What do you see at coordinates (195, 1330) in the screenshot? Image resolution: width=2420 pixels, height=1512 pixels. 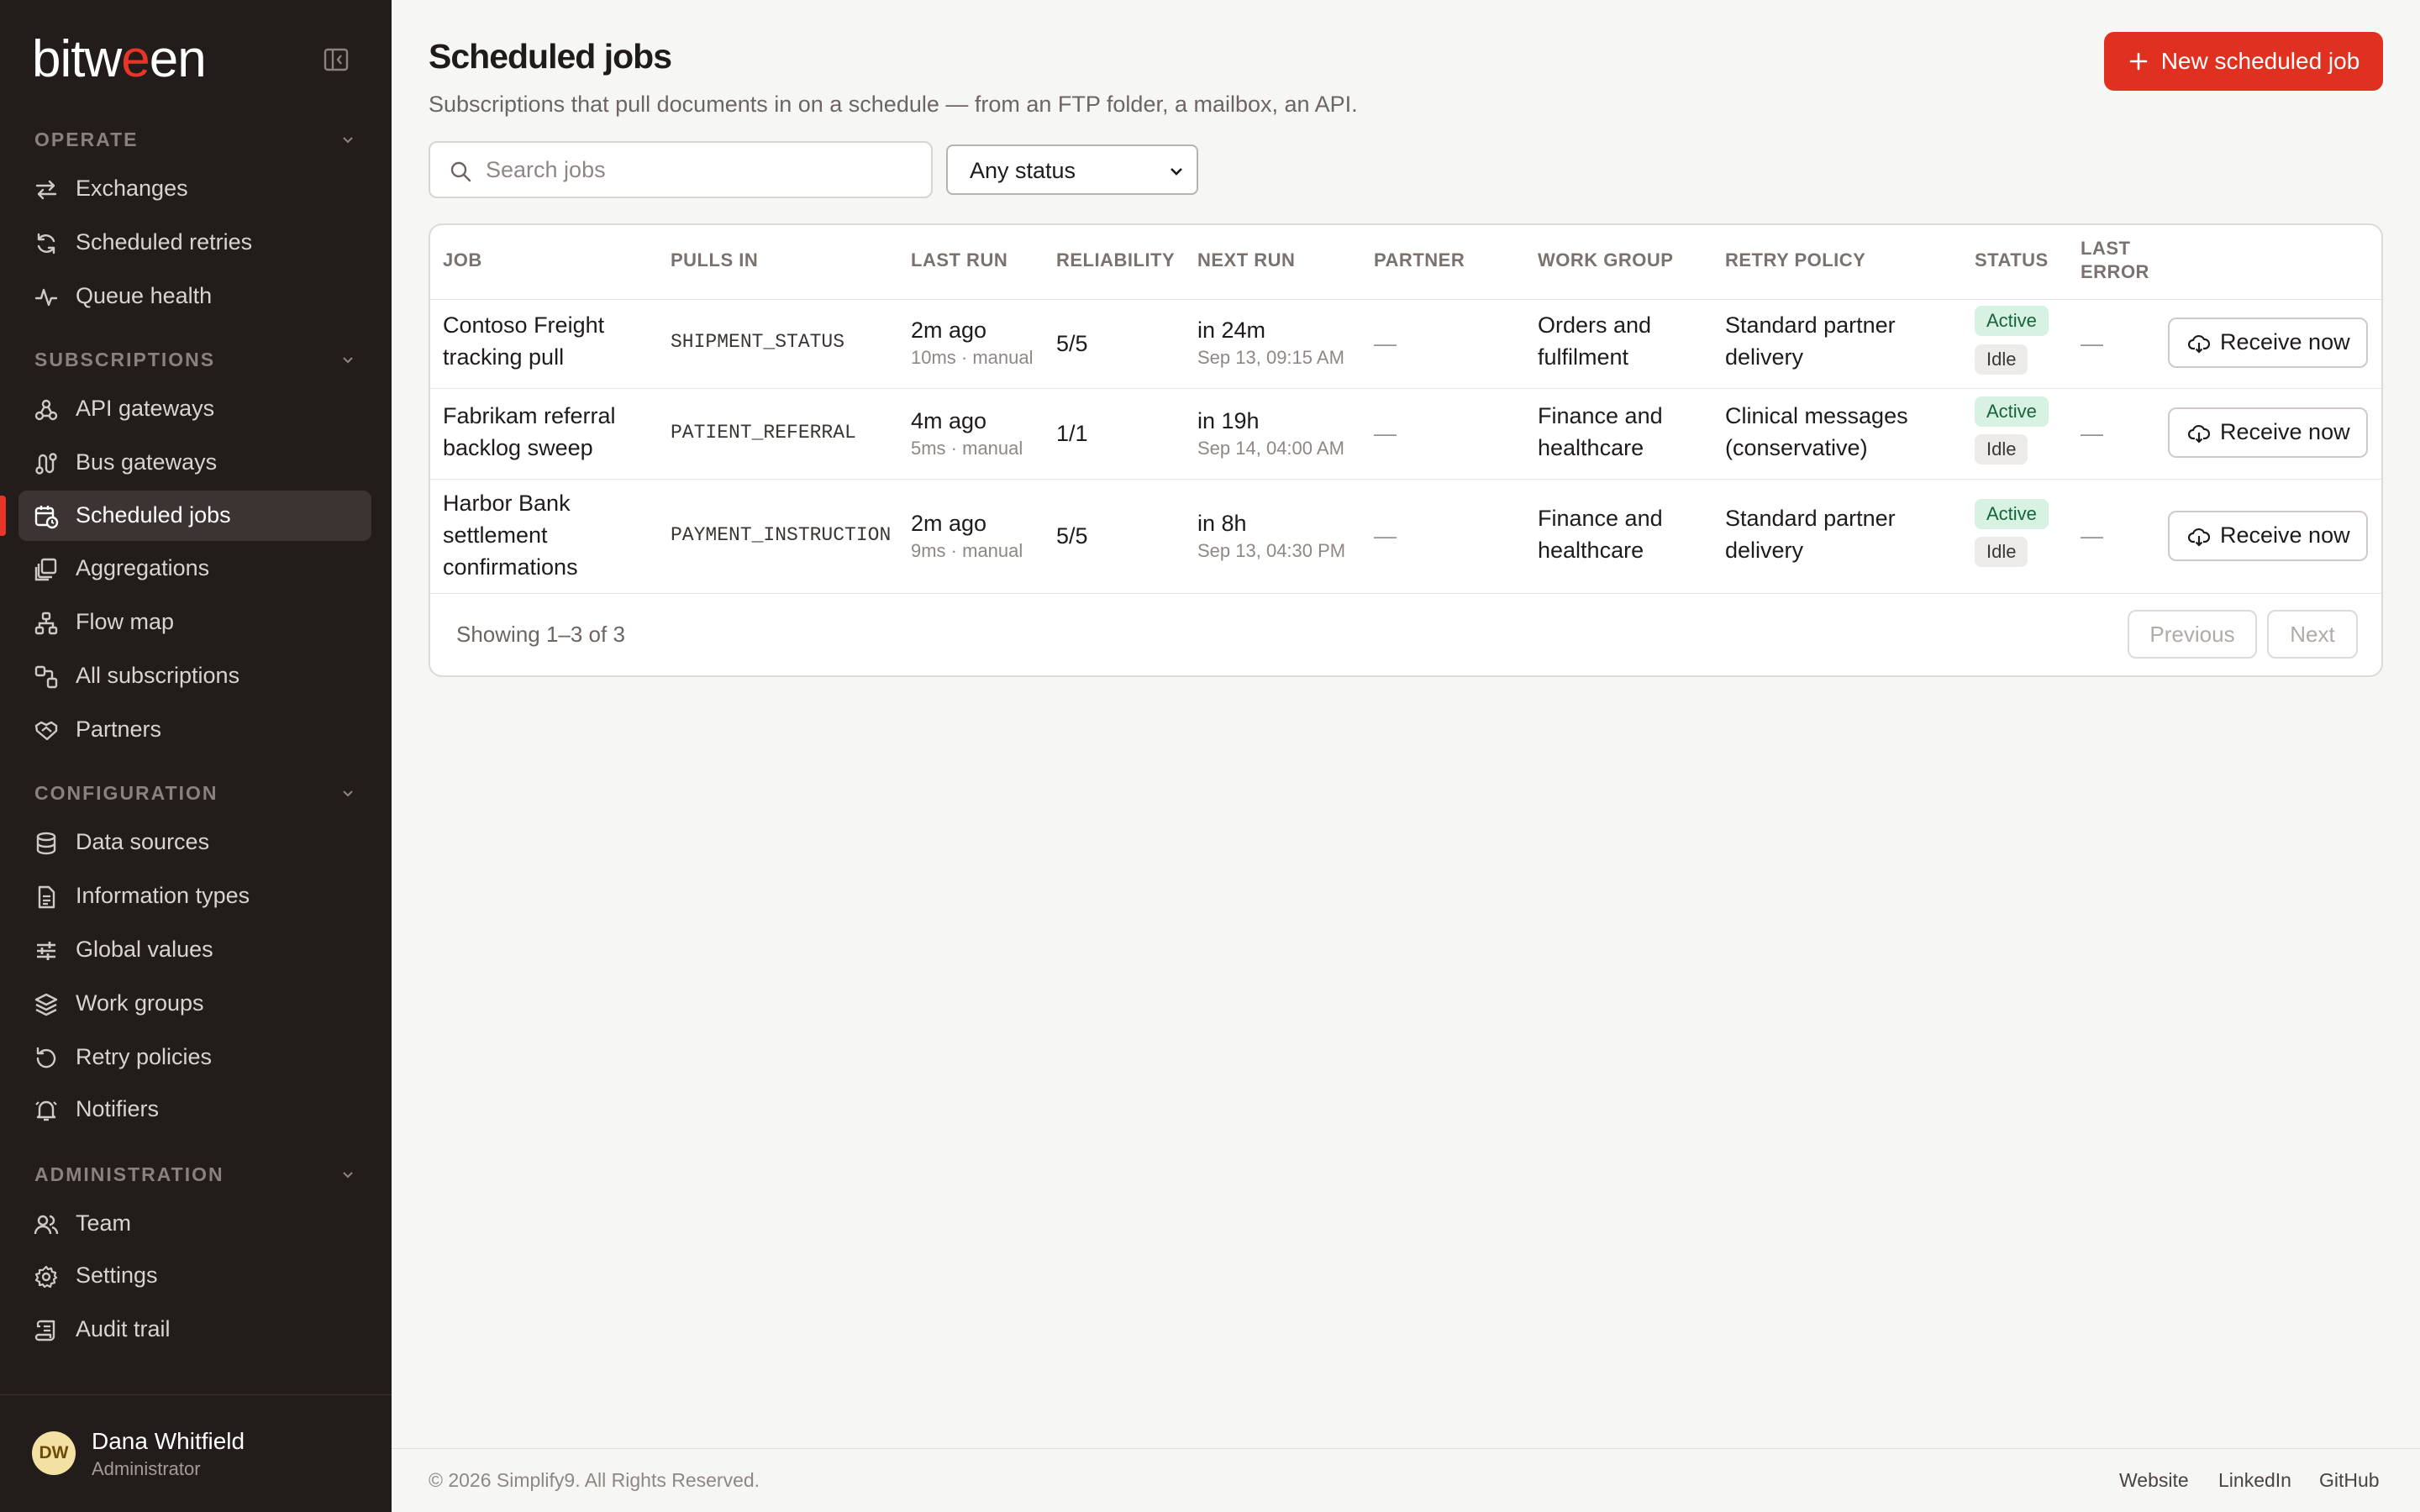 I see `sidebar-item-audit-trail: Audit trail` at bounding box center [195, 1330].